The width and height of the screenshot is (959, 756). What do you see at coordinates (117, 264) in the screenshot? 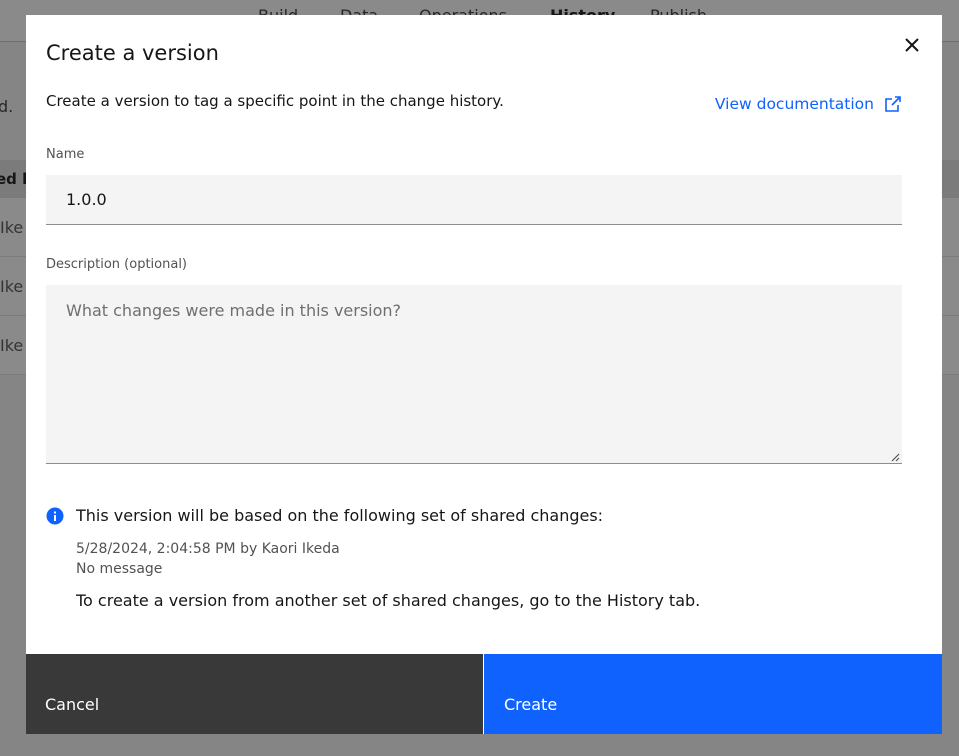
I see `description-label: Description (optional)` at bounding box center [117, 264].